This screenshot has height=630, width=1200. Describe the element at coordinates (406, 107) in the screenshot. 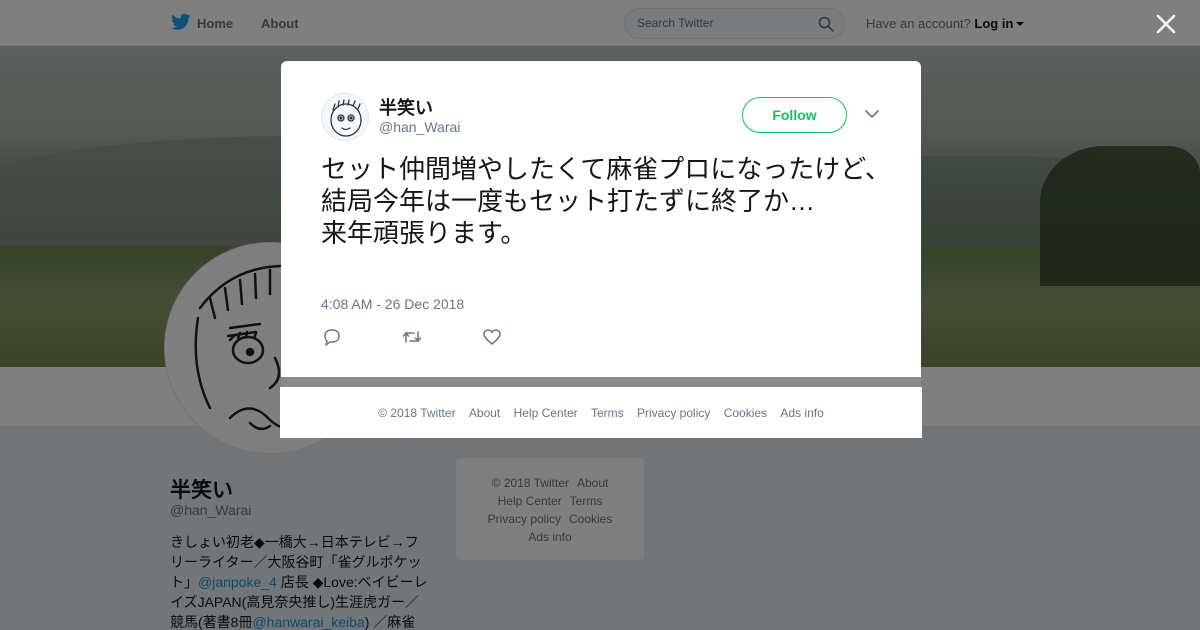

I see `tweet-author-name: 半笑い` at that location.